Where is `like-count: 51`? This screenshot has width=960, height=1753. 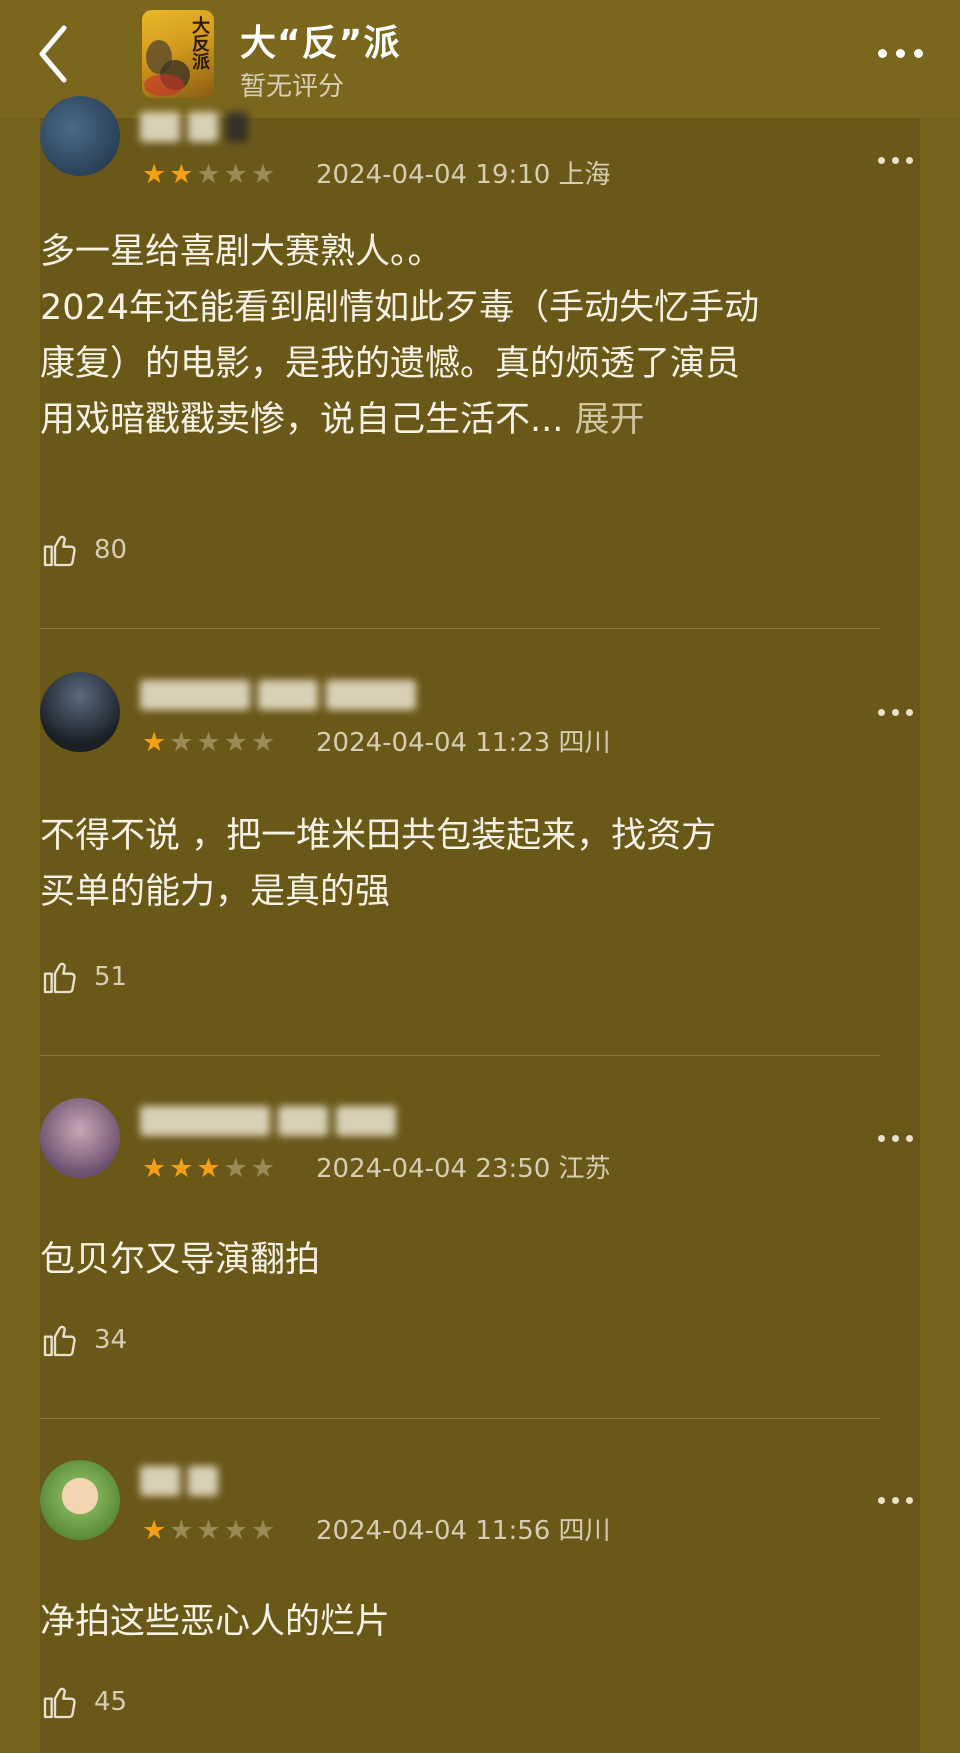
like-count: 51 is located at coordinates (111, 977).